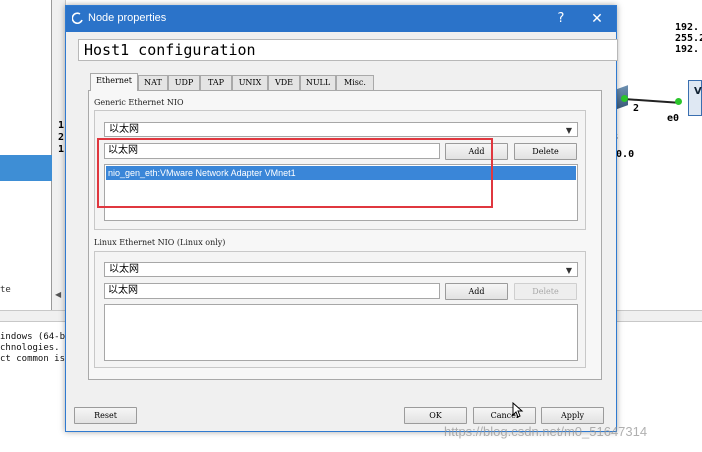 The width and height of the screenshot is (702, 452). I want to click on reset-button: Reset, so click(105, 415).